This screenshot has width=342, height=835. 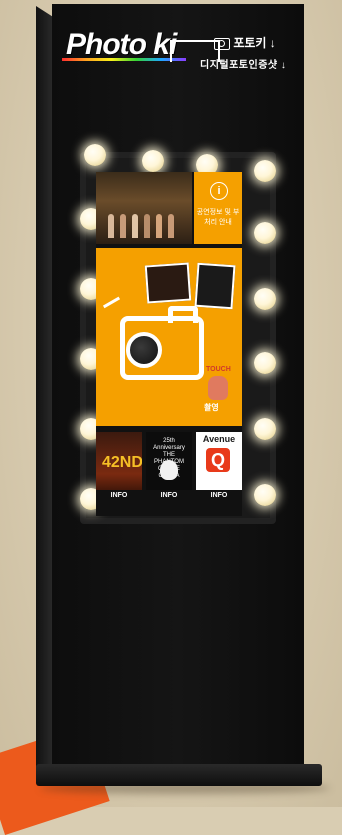 What do you see at coordinates (211, 407) in the screenshot?
I see `shoot-label: 촬영` at bounding box center [211, 407].